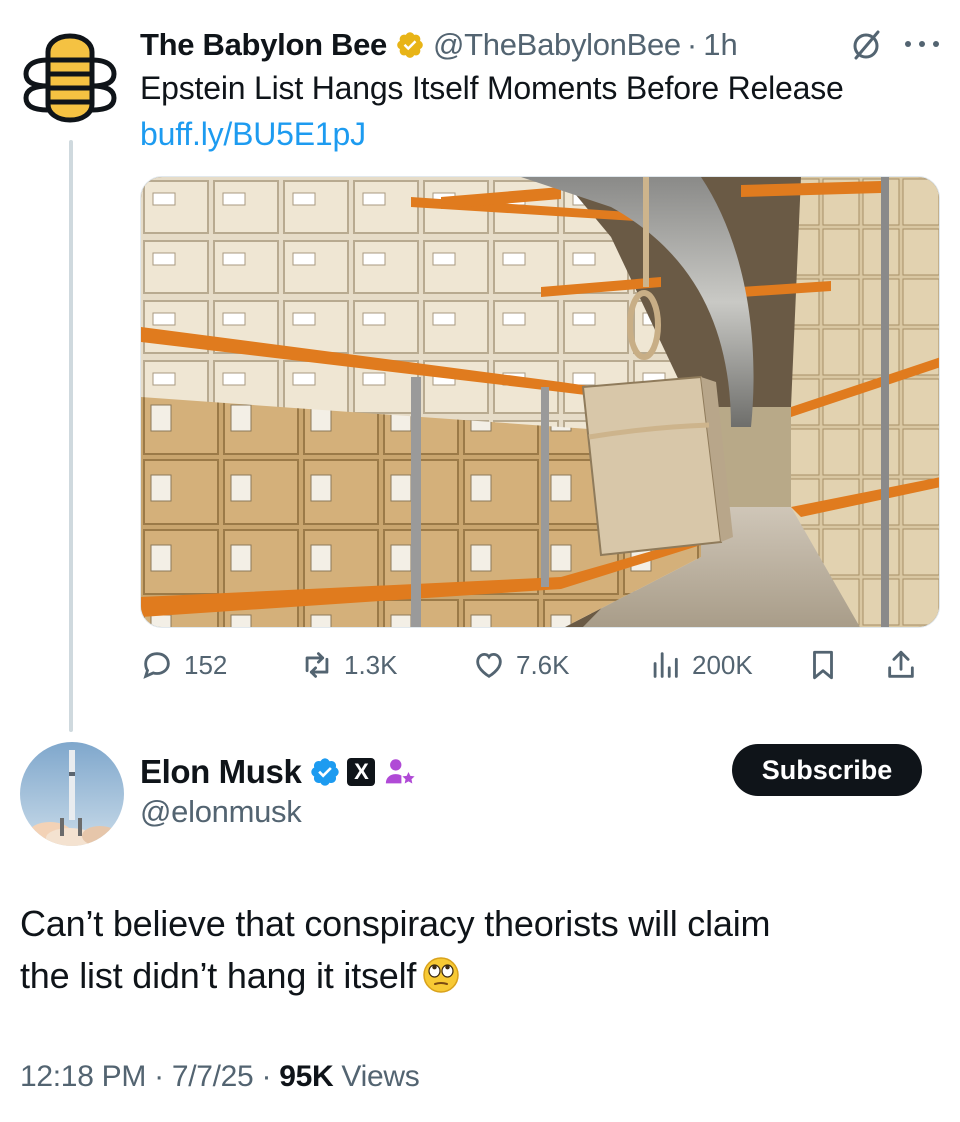  I want to click on tweet-meta: 12:18 PM · 7/7/25 · 95K Views, so click(220, 1077).